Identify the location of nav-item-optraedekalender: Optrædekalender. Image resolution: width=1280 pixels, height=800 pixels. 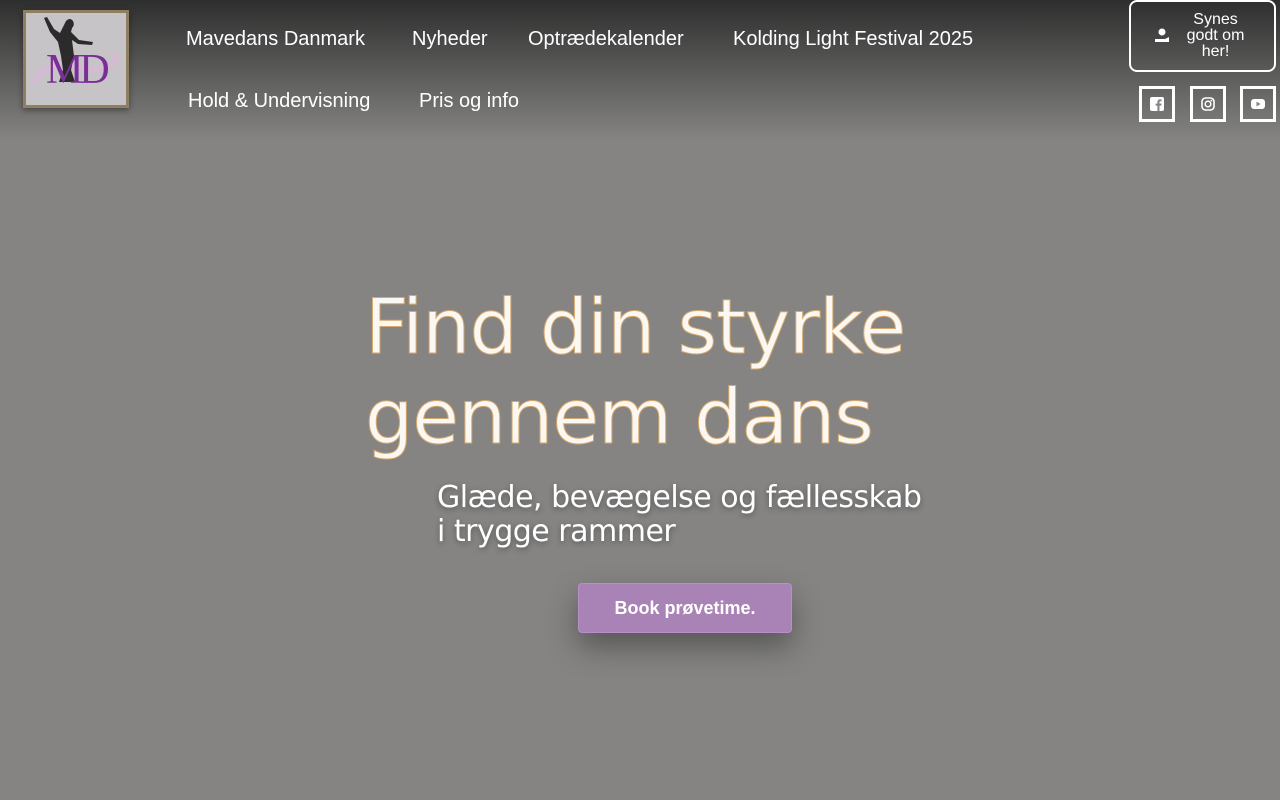
(606, 39).